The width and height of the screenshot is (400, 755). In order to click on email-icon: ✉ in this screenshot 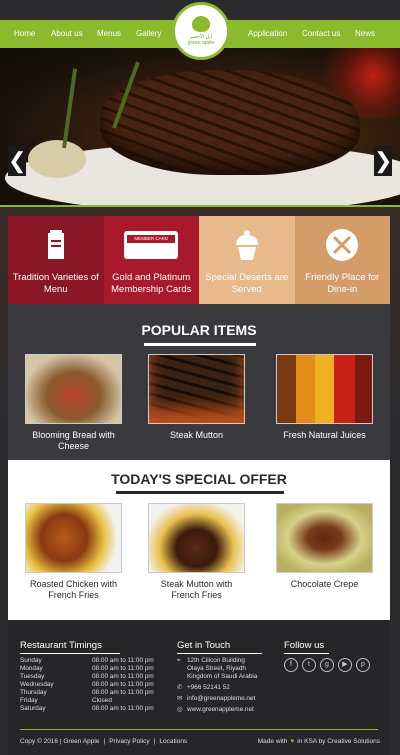, I will do `click(180, 698)`.